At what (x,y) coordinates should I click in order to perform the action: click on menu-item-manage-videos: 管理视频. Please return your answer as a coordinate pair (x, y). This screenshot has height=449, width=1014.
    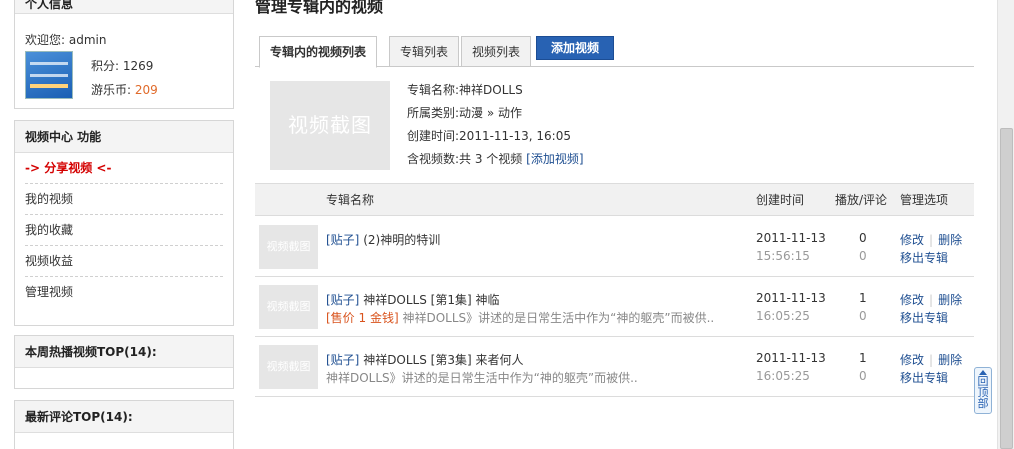
    Looking at the image, I should click on (124, 292).